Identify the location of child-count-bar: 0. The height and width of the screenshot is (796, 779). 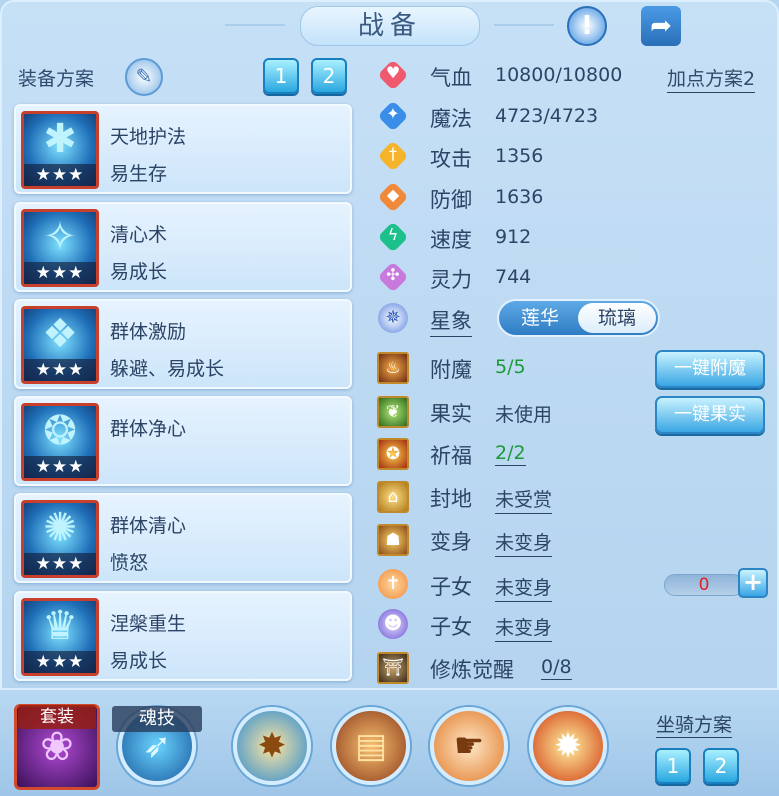
(704, 585).